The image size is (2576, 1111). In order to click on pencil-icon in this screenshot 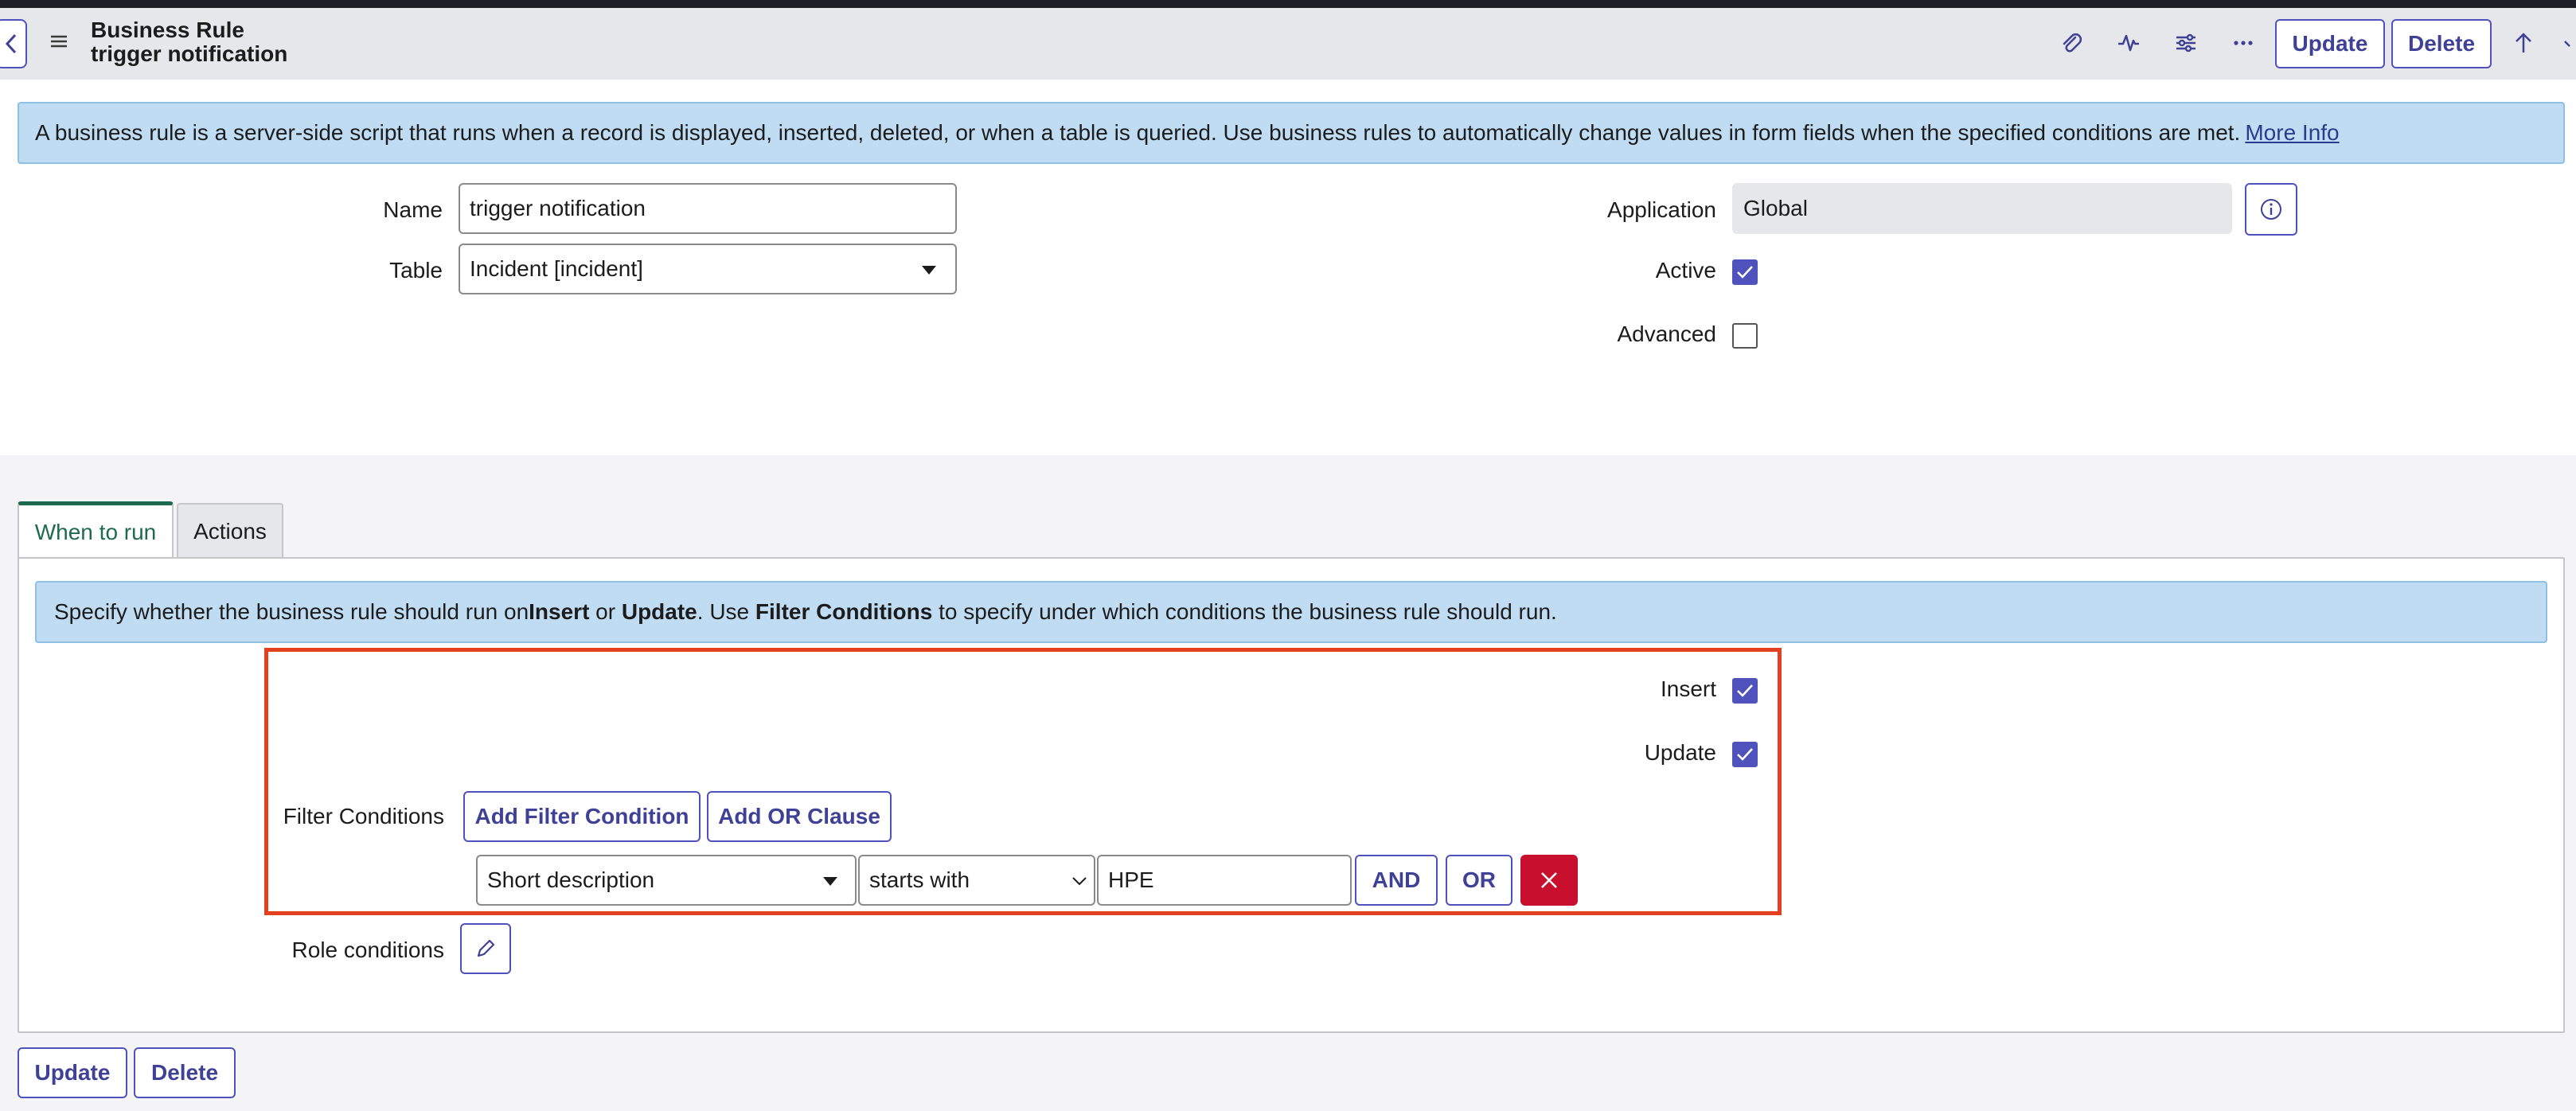, I will do `click(486, 948)`.